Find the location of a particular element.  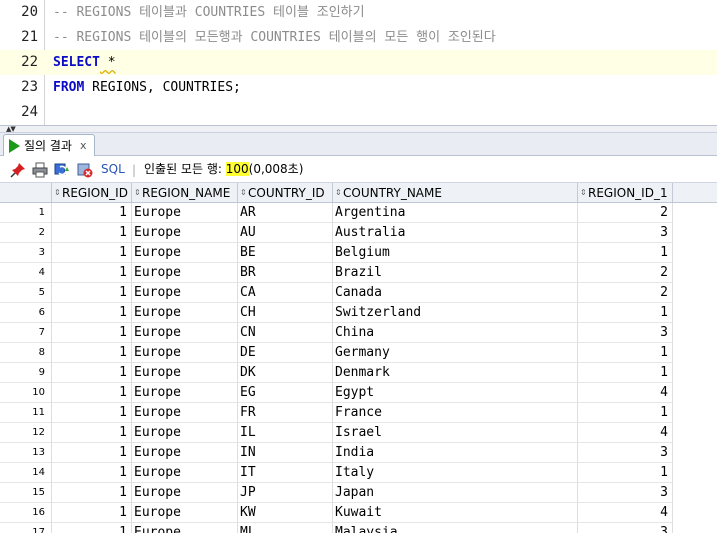

editor-line: 23 FROM REGIONS, COUNTRIES; is located at coordinates (358, 87).